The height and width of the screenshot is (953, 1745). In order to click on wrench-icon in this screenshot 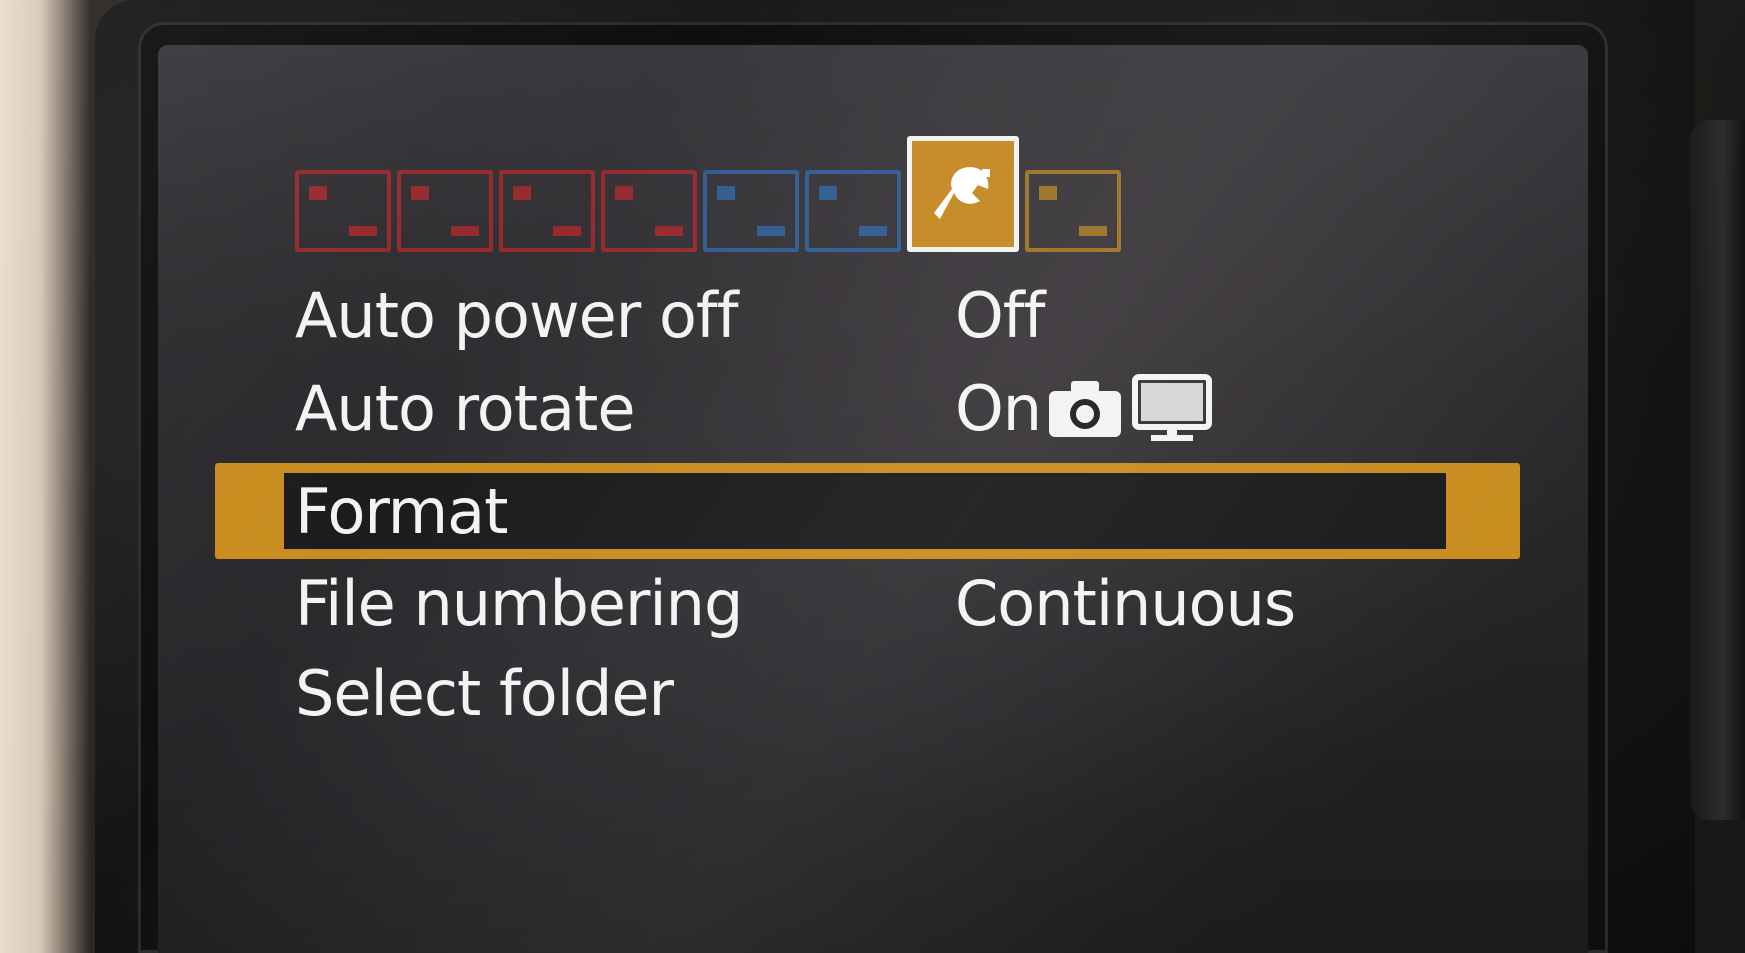, I will do `click(962, 193)`.